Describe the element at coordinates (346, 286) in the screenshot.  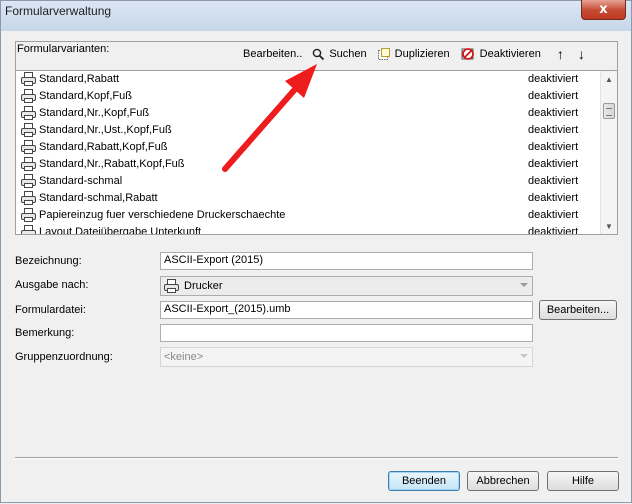
I see `ausgabe-select: Drucker` at that location.